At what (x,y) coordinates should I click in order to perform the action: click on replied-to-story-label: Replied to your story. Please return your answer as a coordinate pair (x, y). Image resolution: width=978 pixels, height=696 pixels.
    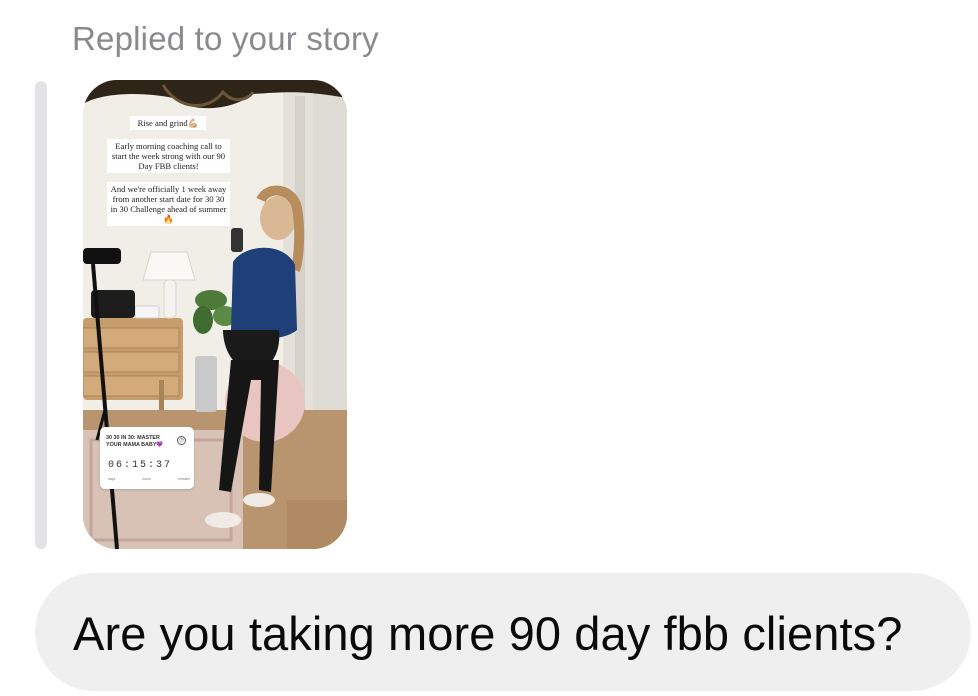
    Looking at the image, I should click on (225, 38).